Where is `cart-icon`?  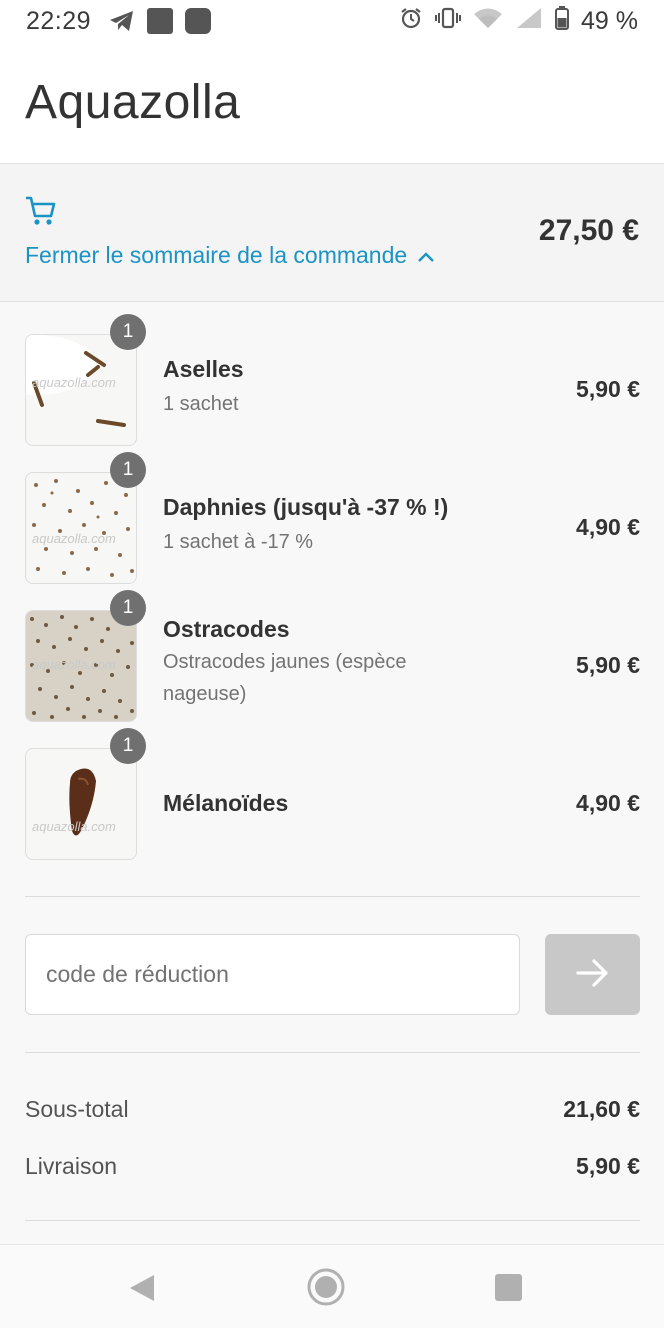 cart-icon is located at coordinates (41, 211).